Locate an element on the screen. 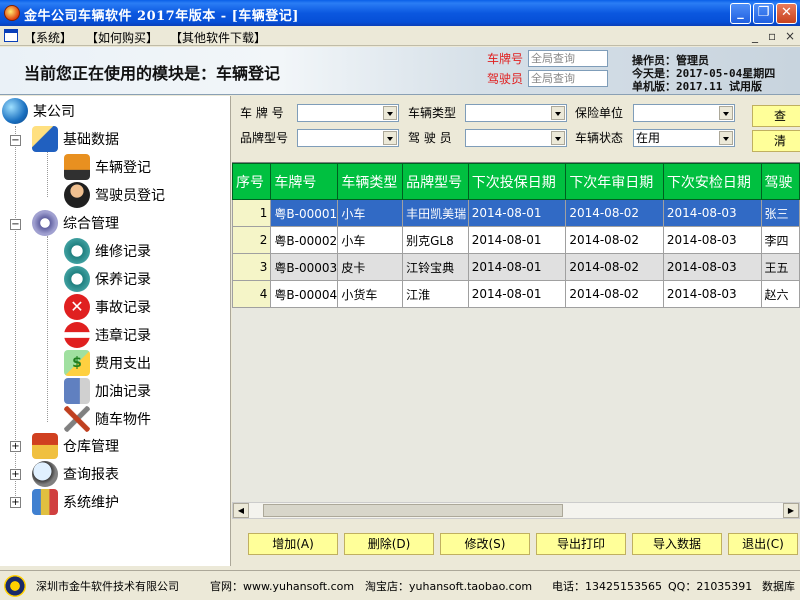  expander-reports: + is located at coordinates (15, 474).